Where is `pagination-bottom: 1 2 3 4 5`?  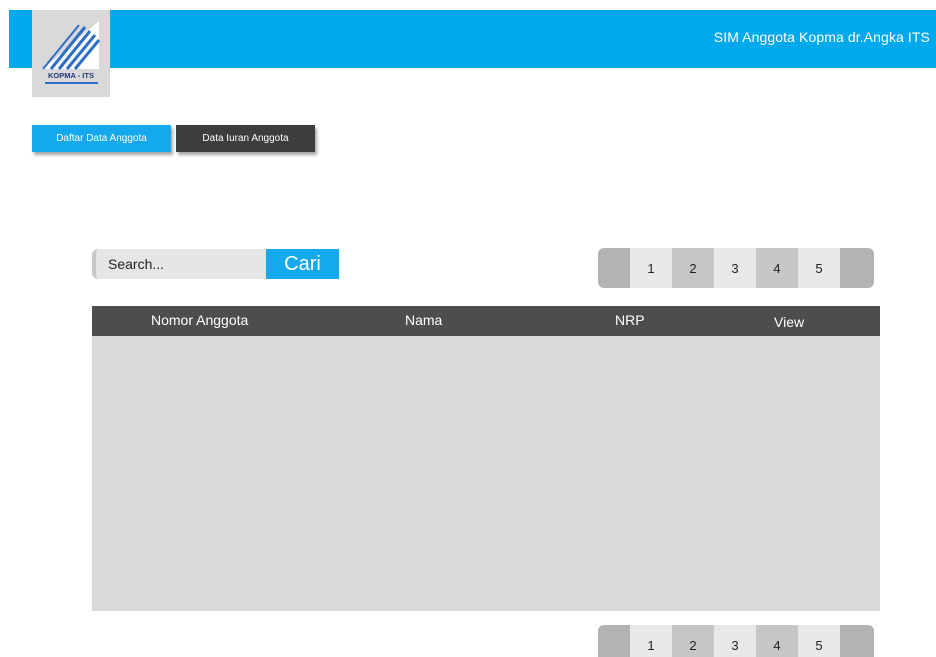 pagination-bottom: 1 2 3 4 5 is located at coordinates (736, 641).